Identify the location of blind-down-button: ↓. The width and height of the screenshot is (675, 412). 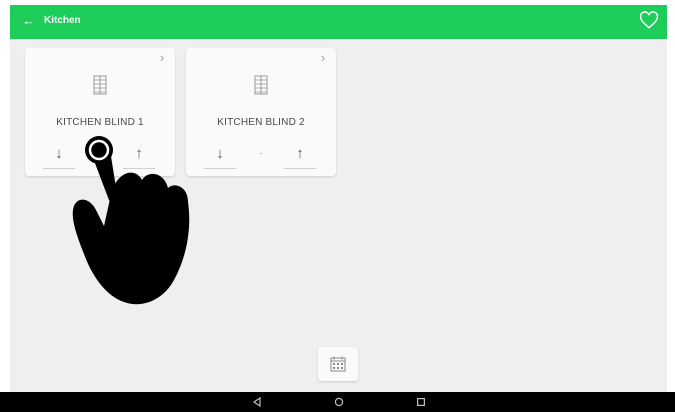
(220, 155).